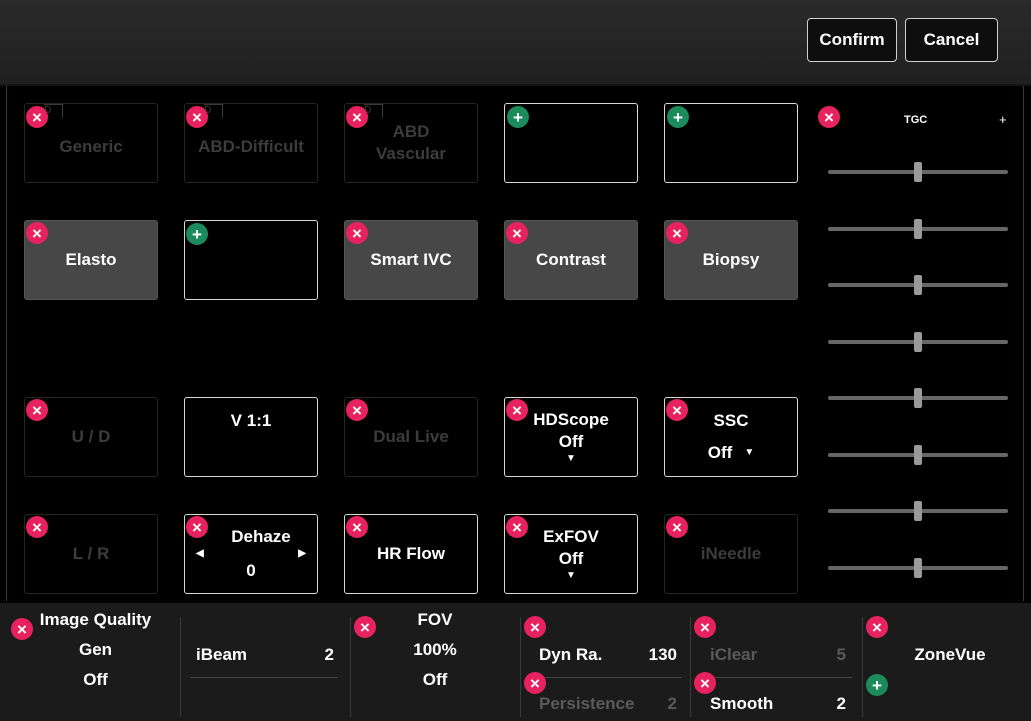 This screenshot has width=1031, height=721. I want to click on image-quality-control: Image Quality Gen Off, so click(95, 650).